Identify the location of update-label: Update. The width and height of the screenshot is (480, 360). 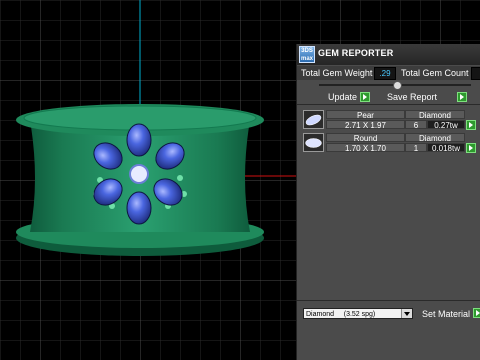
(343, 97).